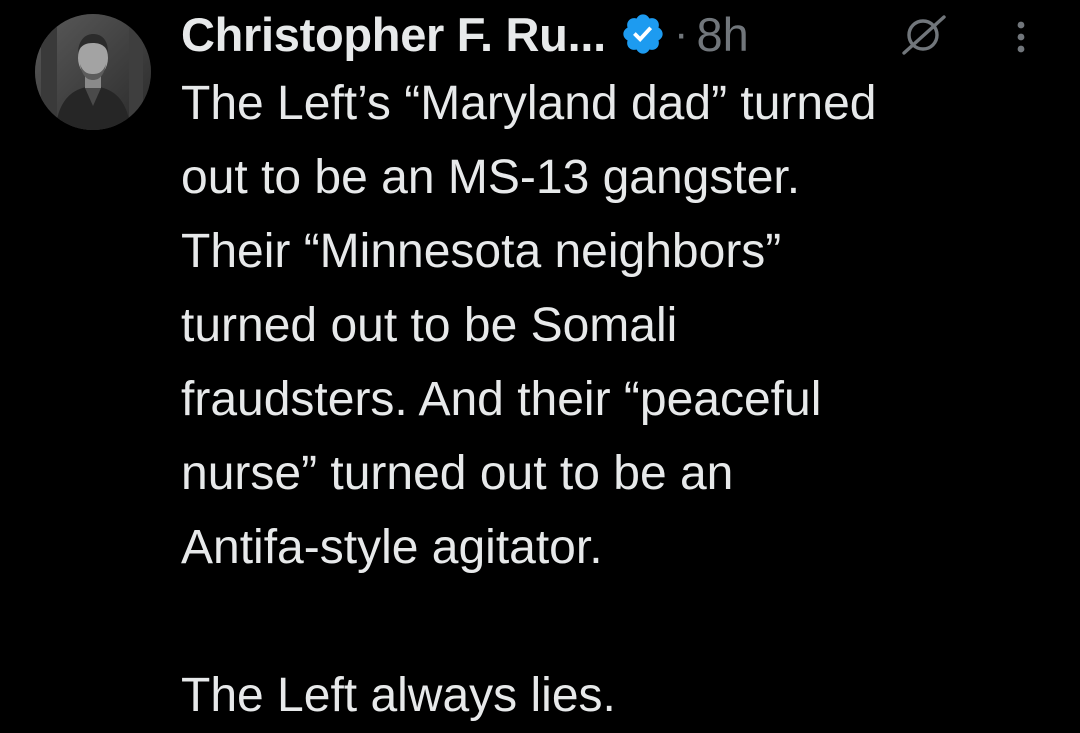  I want to click on tweet-text-line: fraudsters. And their “peaceful, so click(501, 399).